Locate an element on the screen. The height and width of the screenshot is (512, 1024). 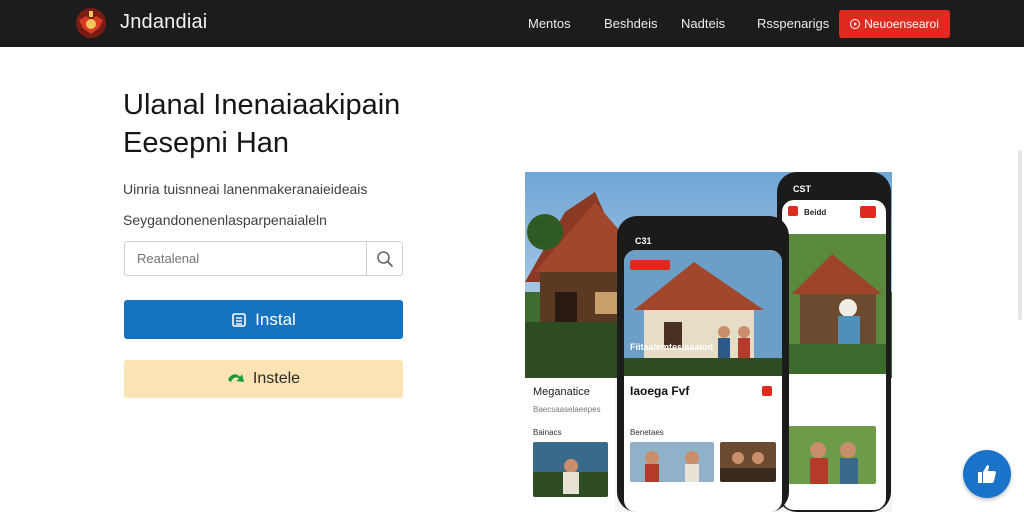
phone-right-menu-icon is located at coordinates (868, 212).